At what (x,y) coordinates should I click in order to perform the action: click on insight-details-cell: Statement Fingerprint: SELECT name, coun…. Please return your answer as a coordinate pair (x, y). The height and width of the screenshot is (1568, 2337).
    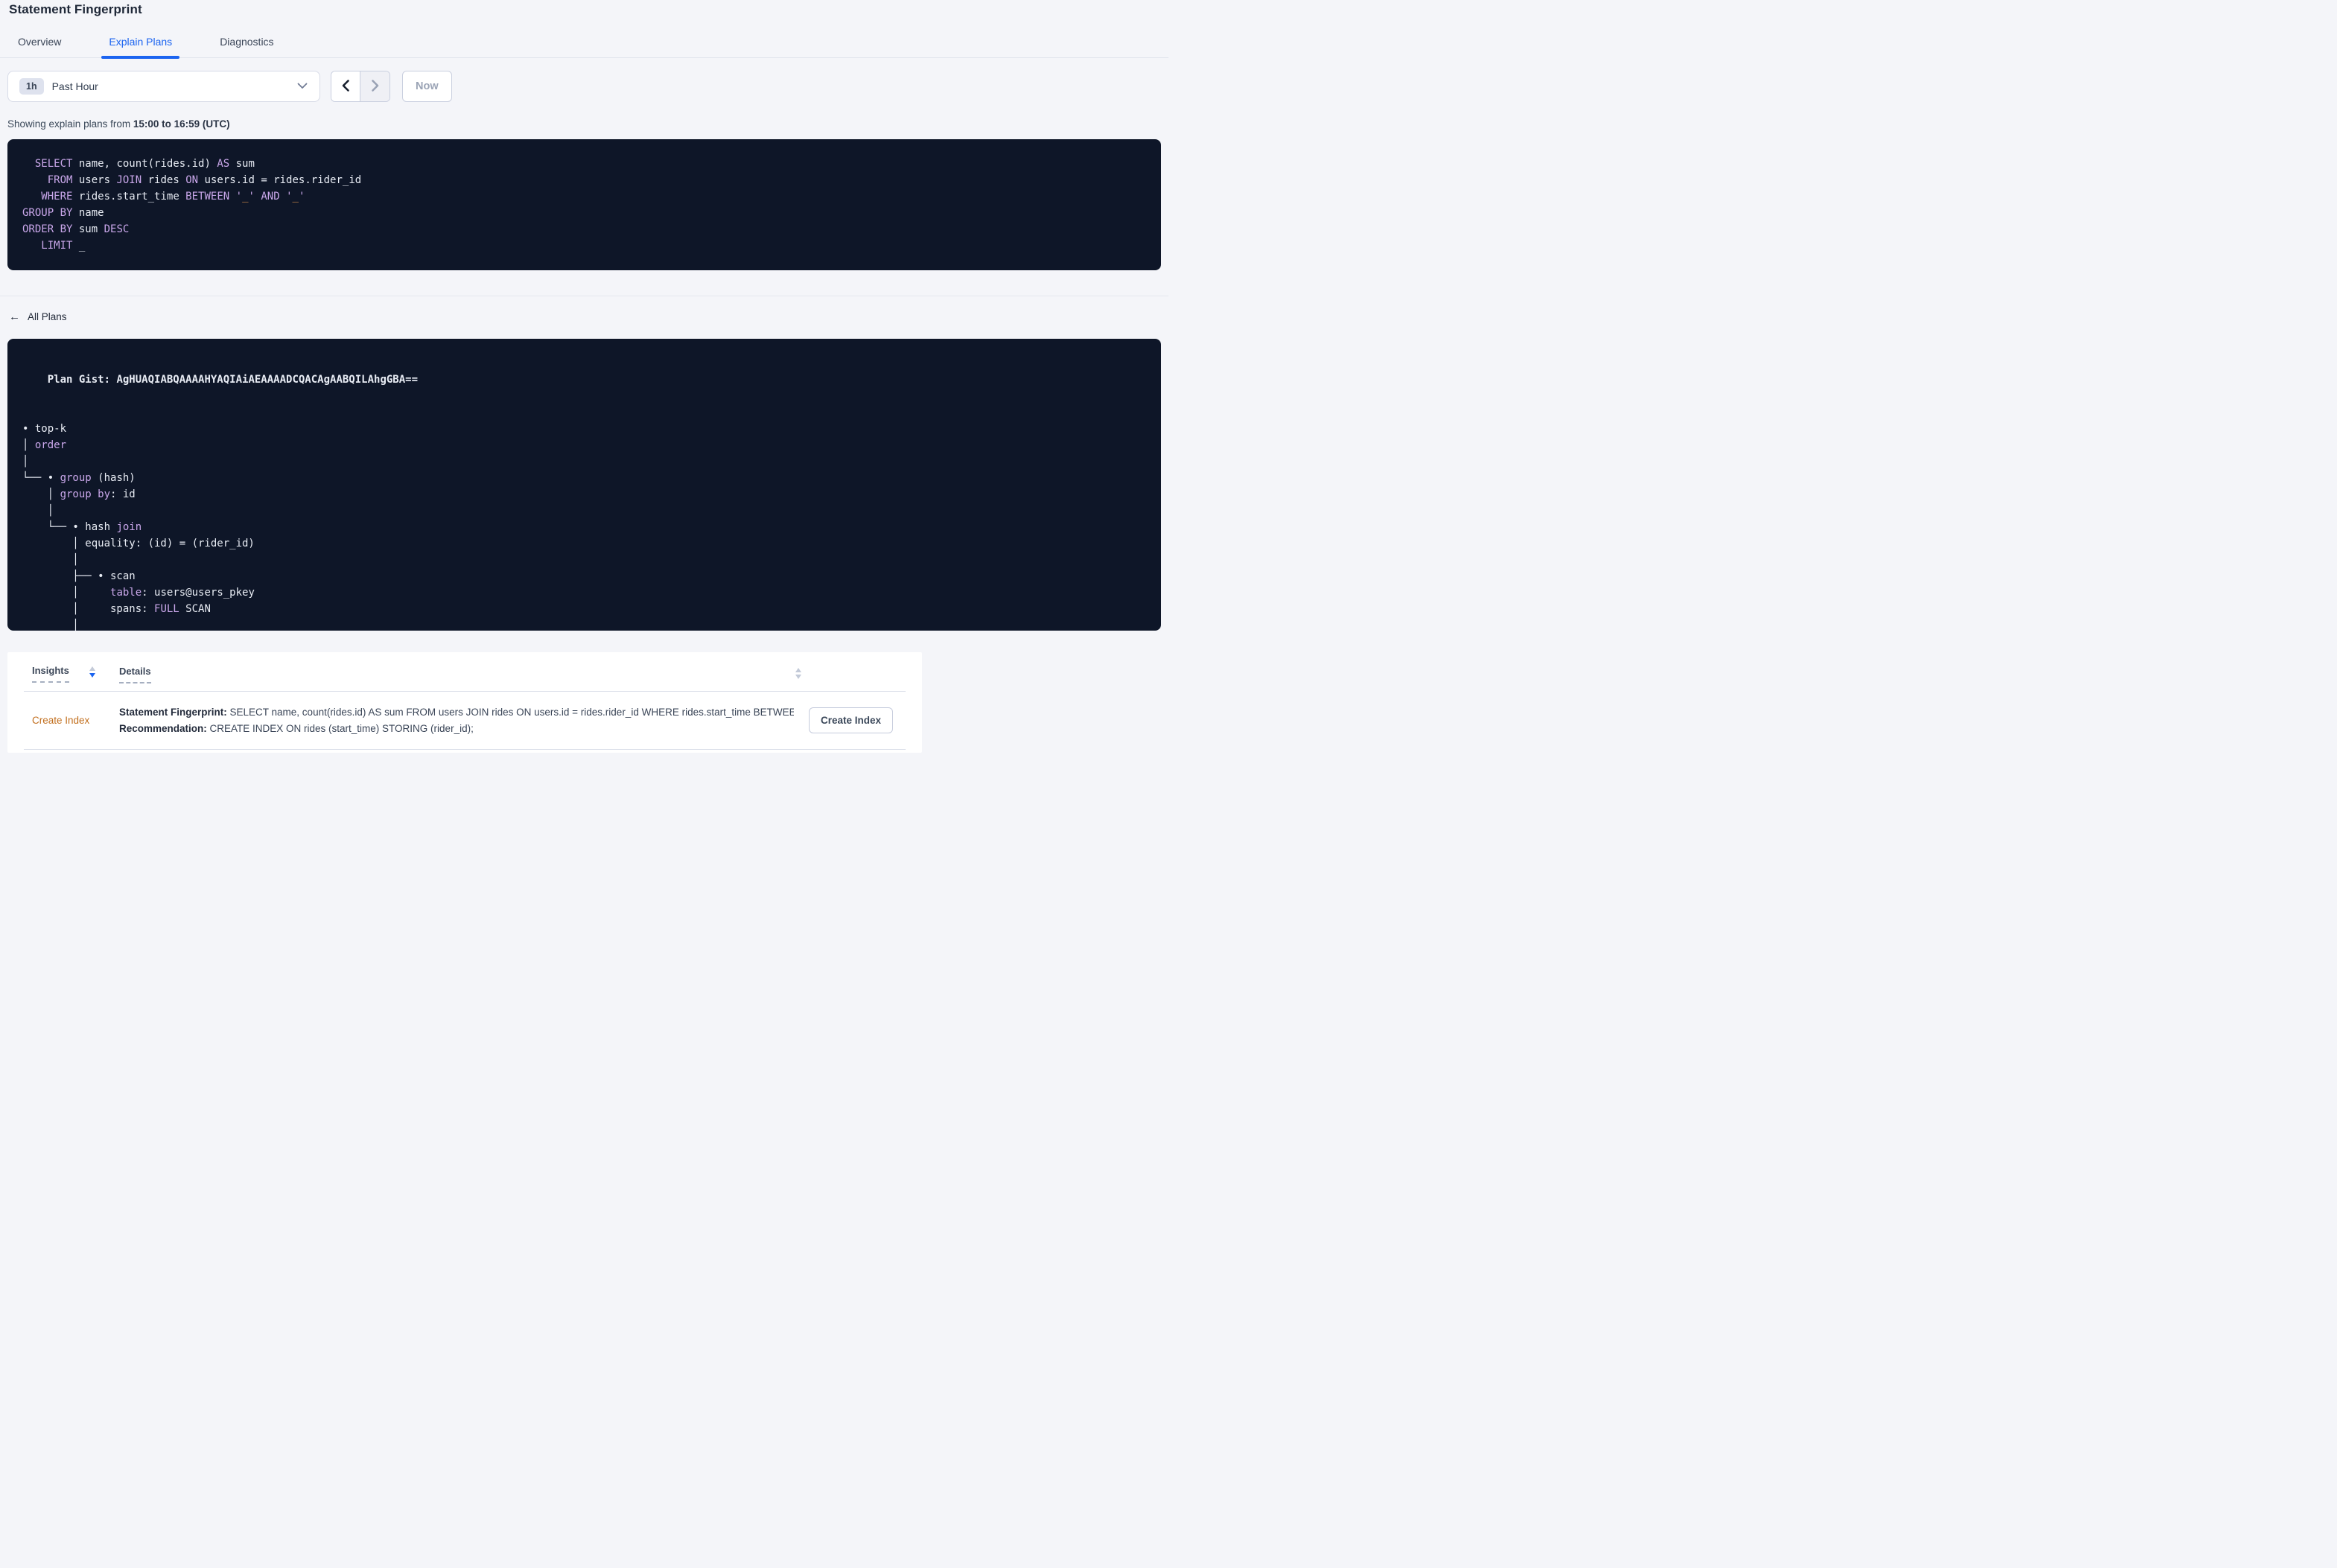
    Looking at the image, I should click on (457, 720).